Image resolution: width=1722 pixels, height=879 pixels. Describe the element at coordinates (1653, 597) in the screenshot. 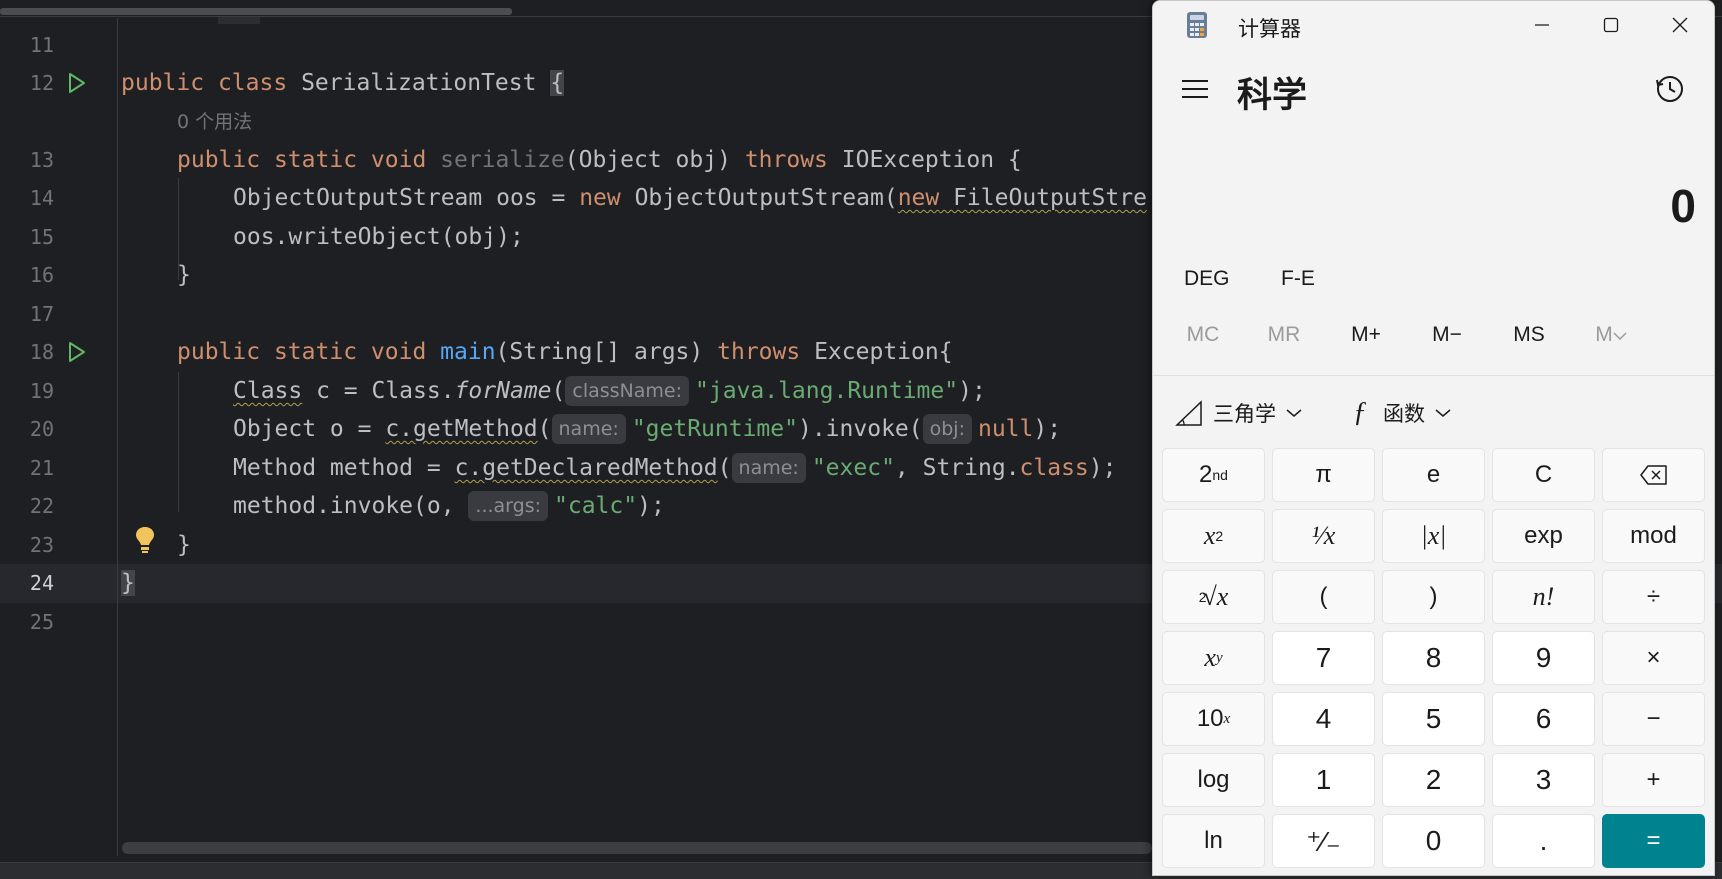

I see `divide-button: ÷` at that location.